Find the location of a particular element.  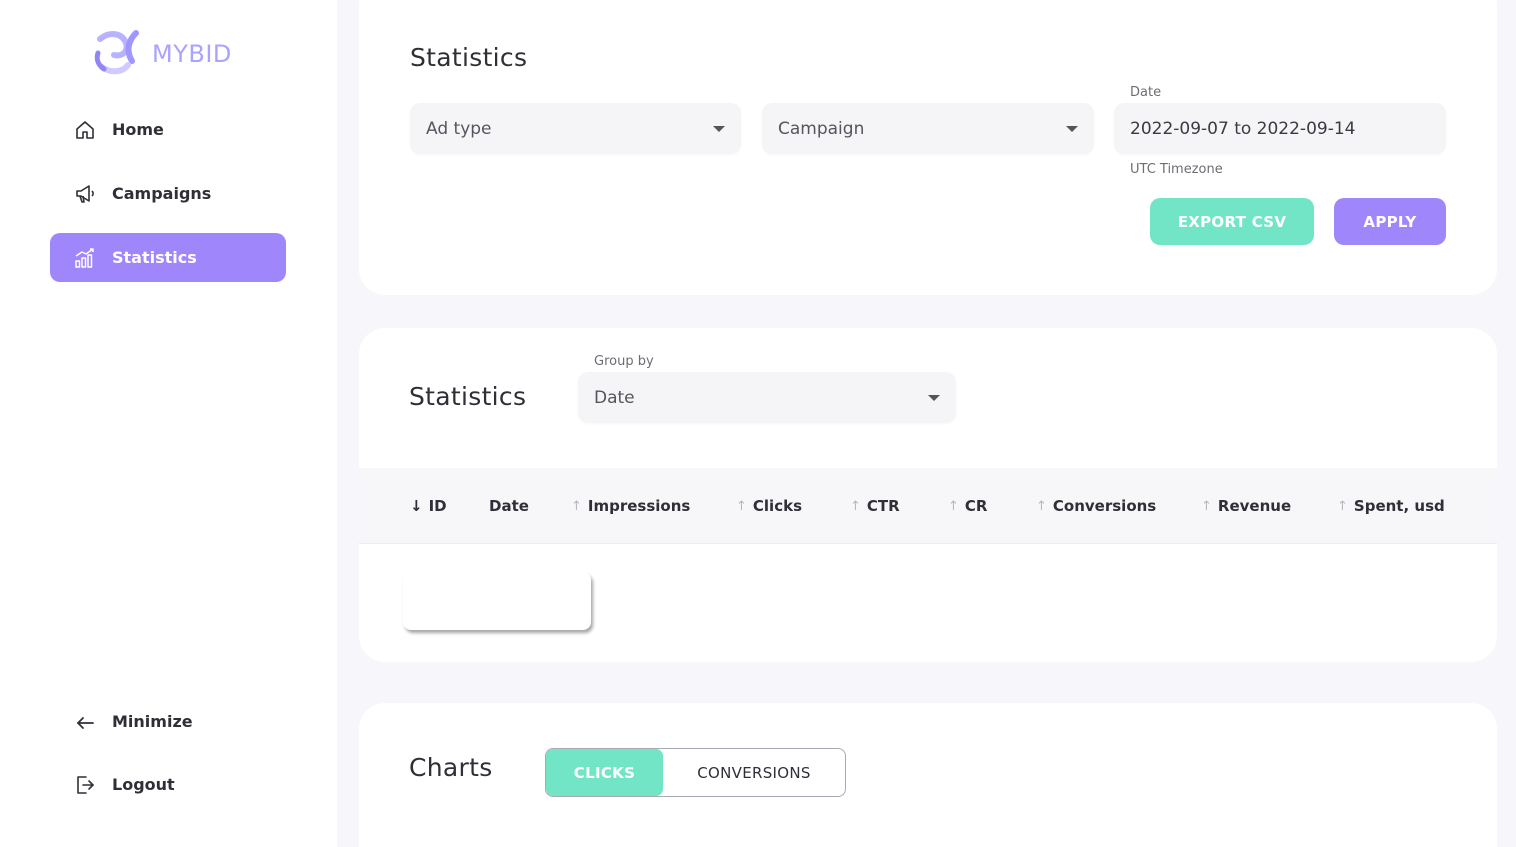

sort-down-icon: ↓ is located at coordinates (416, 506).